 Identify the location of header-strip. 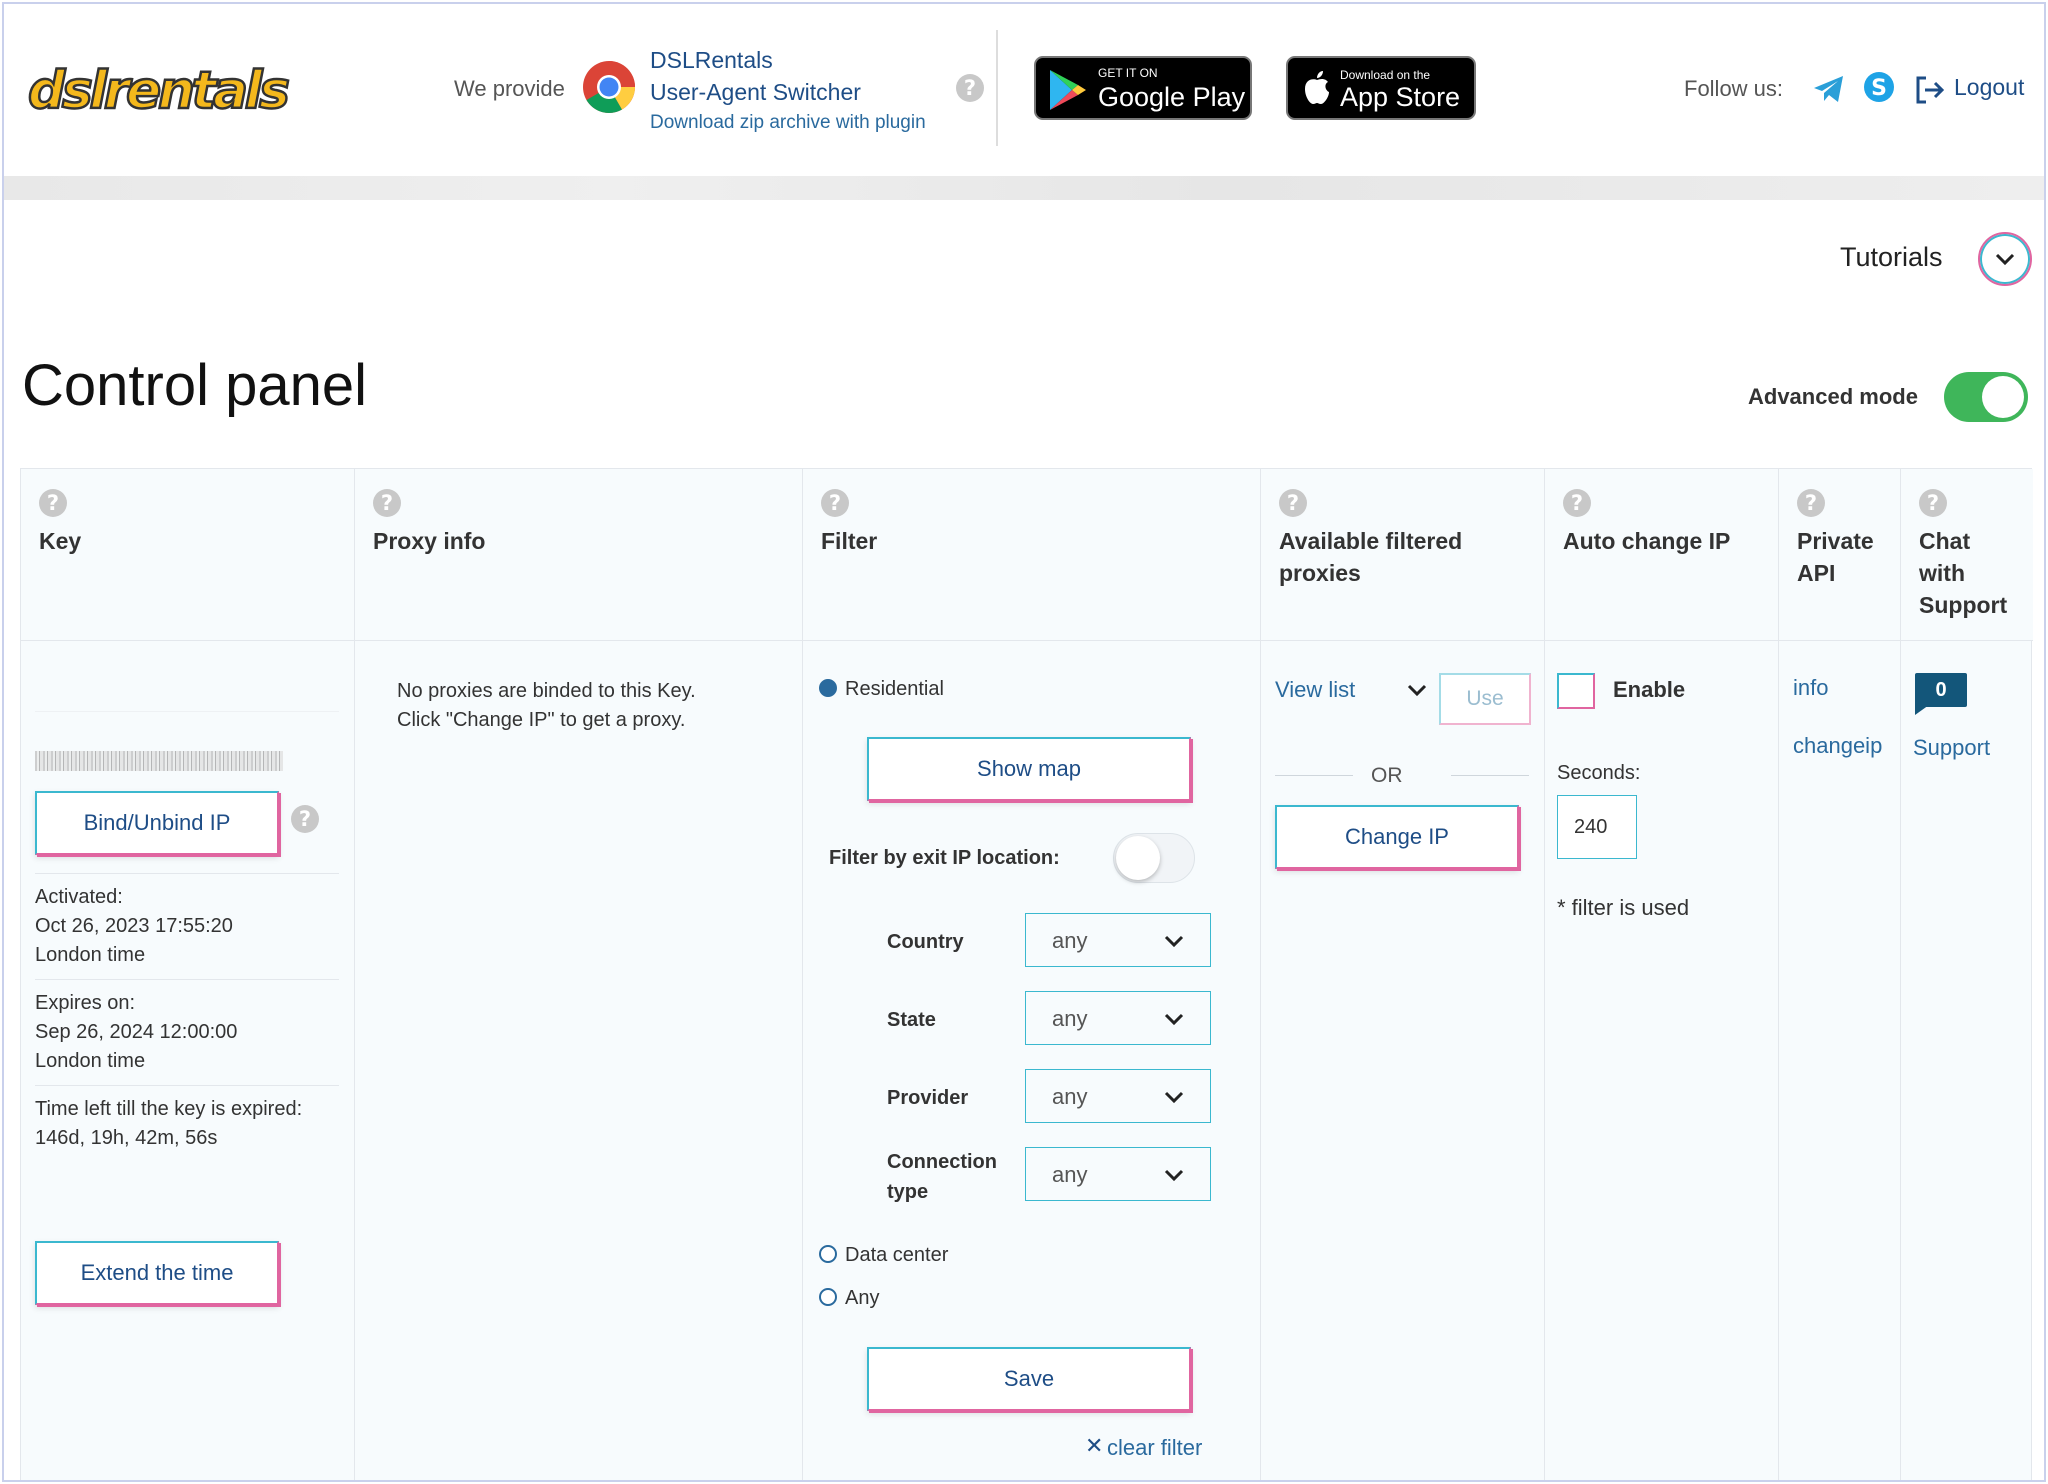
(1024, 188).